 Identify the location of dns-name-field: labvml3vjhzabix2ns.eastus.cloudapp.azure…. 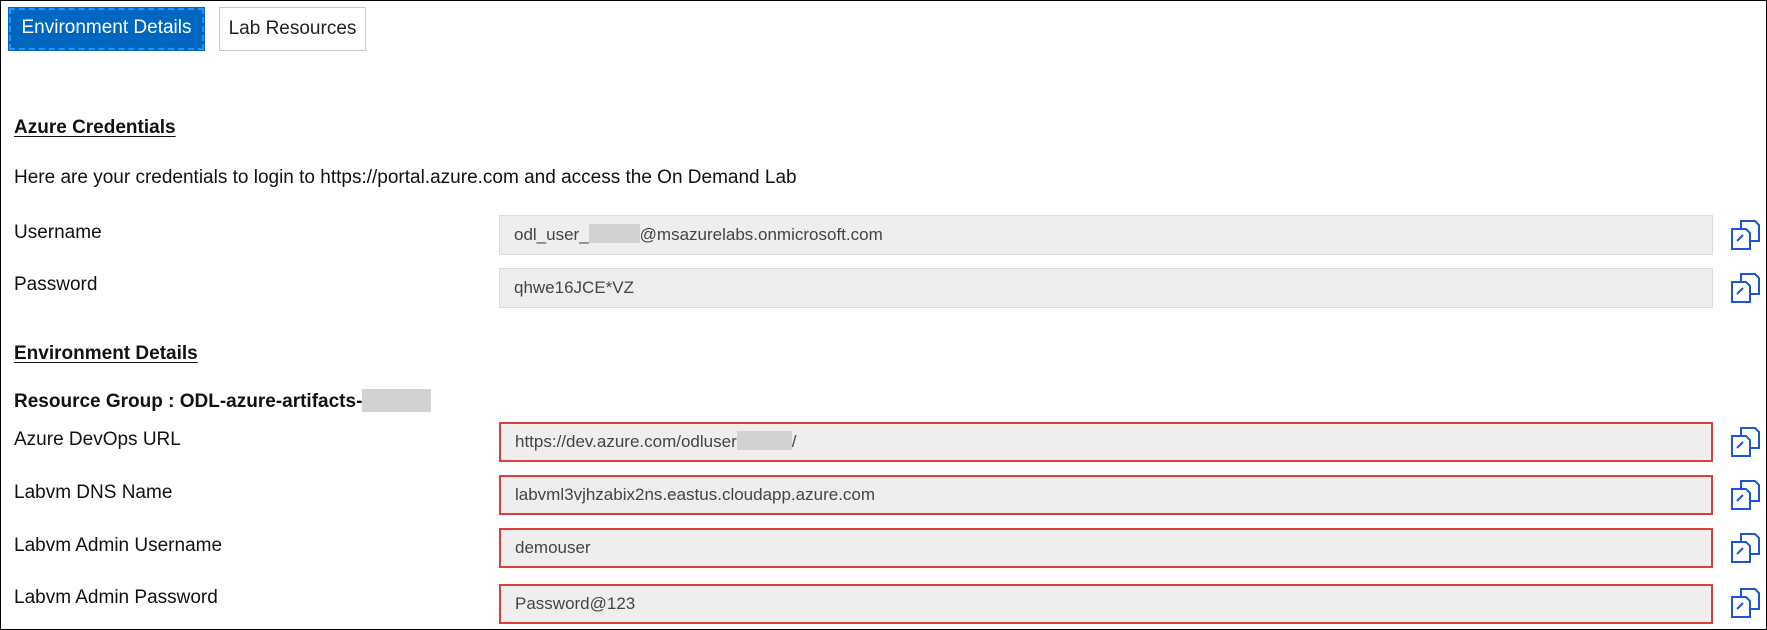
(1106, 495).